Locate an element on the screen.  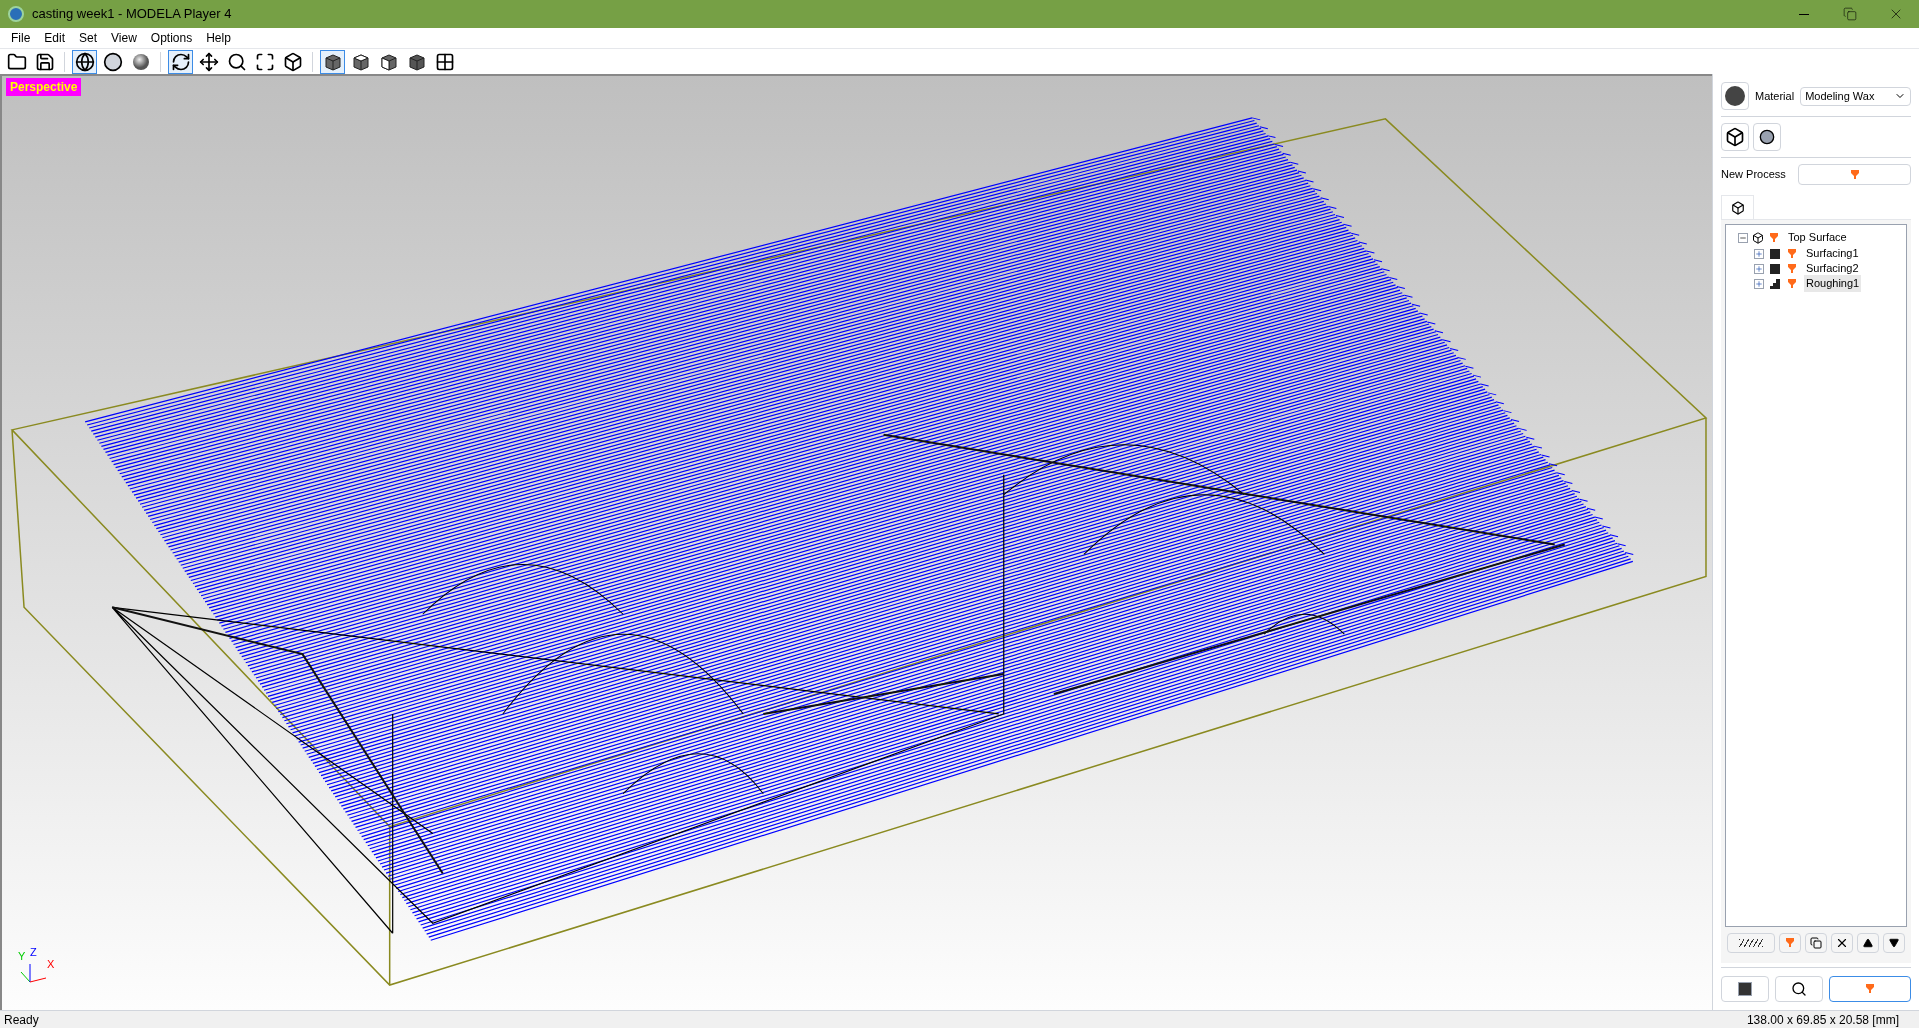
move-down-button is located at coordinates (1894, 943).